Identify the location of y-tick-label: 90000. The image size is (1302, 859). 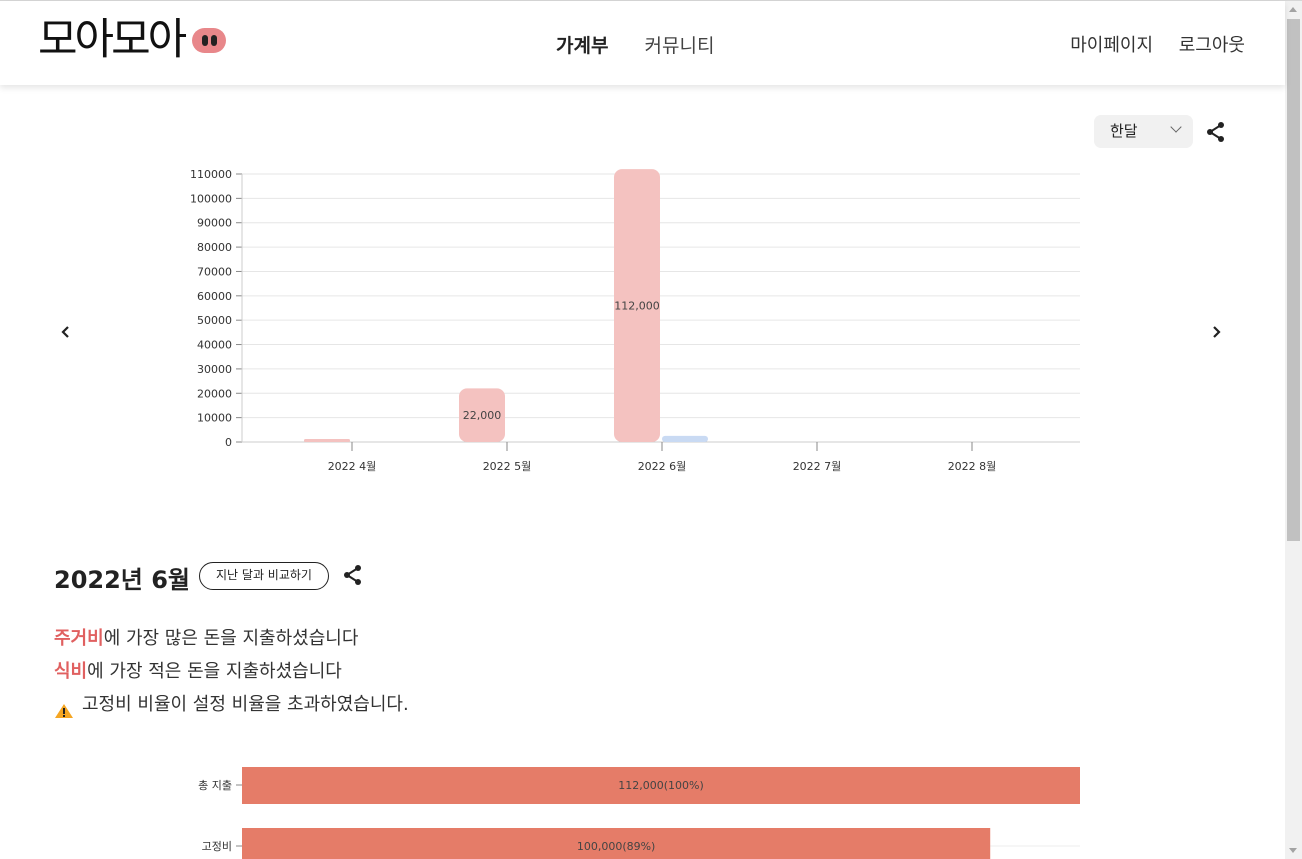
(214, 223).